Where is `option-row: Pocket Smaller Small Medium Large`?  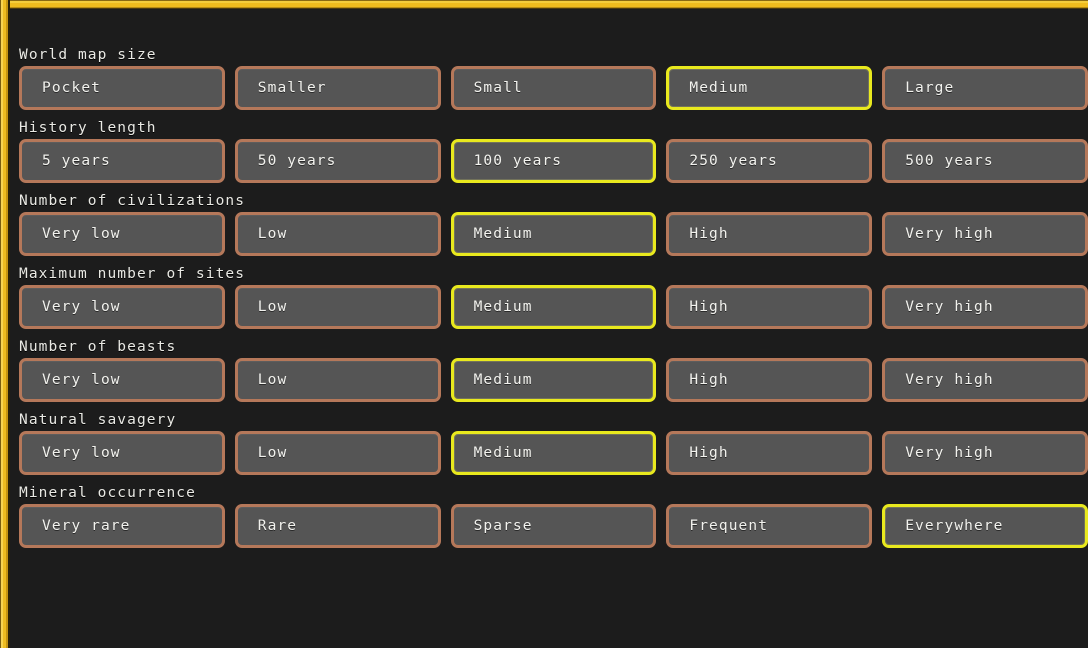 option-row: Pocket Smaller Small Medium Large is located at coordinates (553, 88).